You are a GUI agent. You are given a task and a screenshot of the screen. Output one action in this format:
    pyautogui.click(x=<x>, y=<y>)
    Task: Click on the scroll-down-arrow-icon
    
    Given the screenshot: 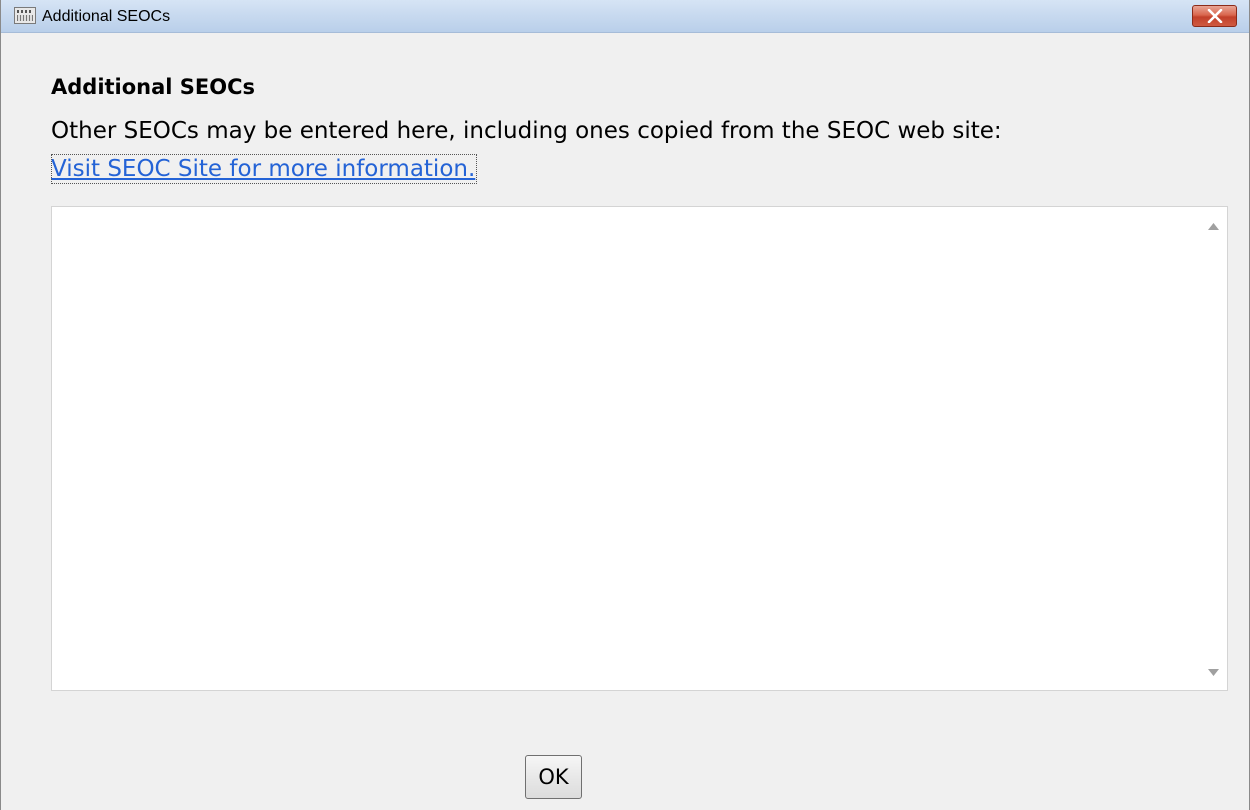 What is the action you would take?
    pyautogui.click(x=1213, y=672)
    